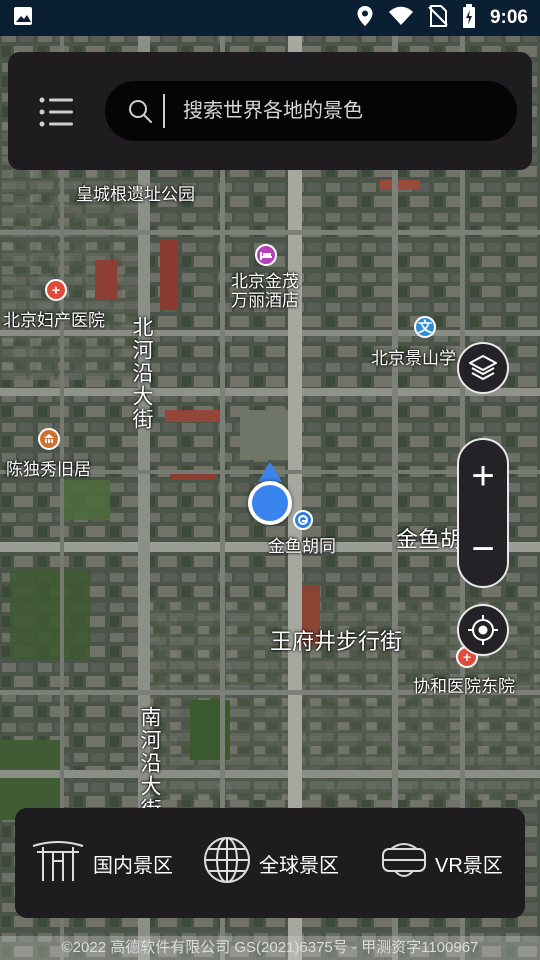  I want to click on vr-headset-icon, so click(408, 863).